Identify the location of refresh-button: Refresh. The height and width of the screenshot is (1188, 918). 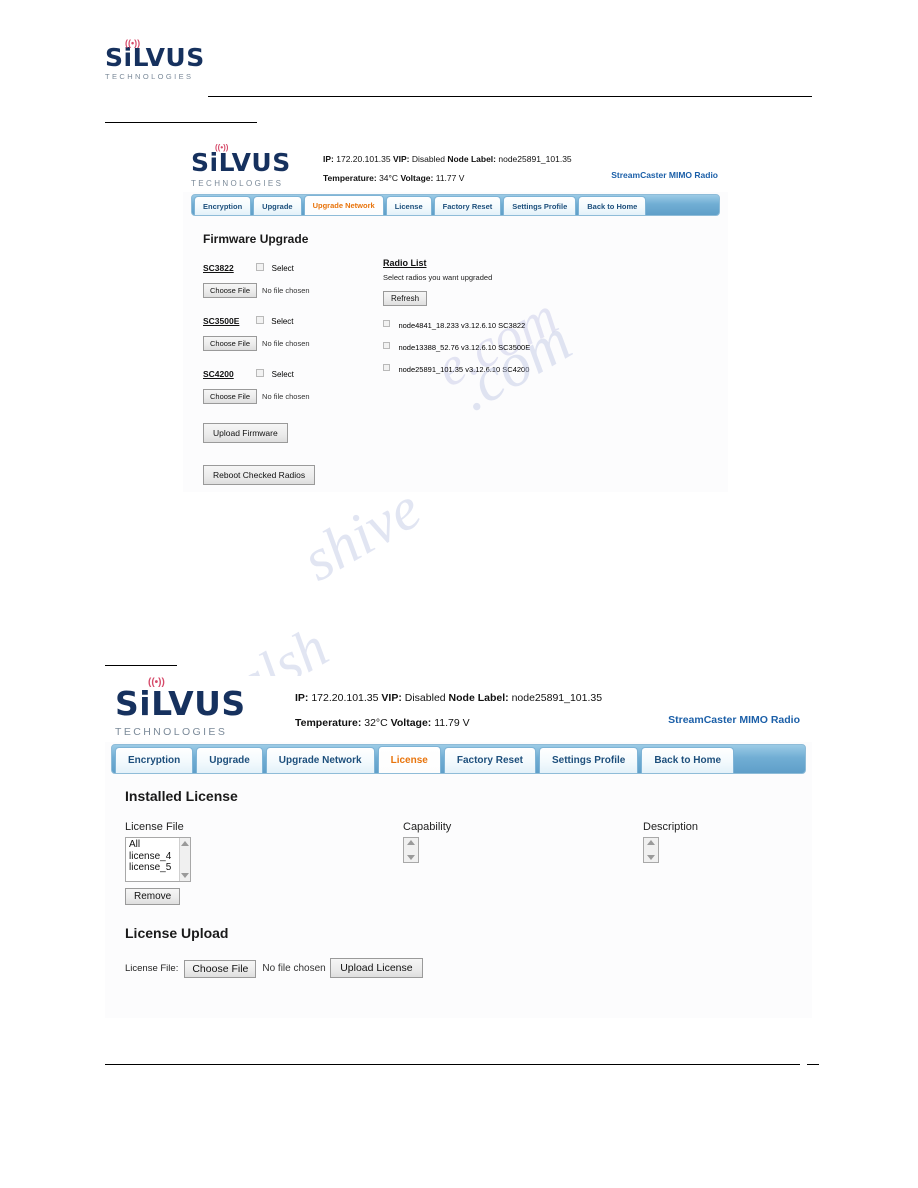
(405, 298).